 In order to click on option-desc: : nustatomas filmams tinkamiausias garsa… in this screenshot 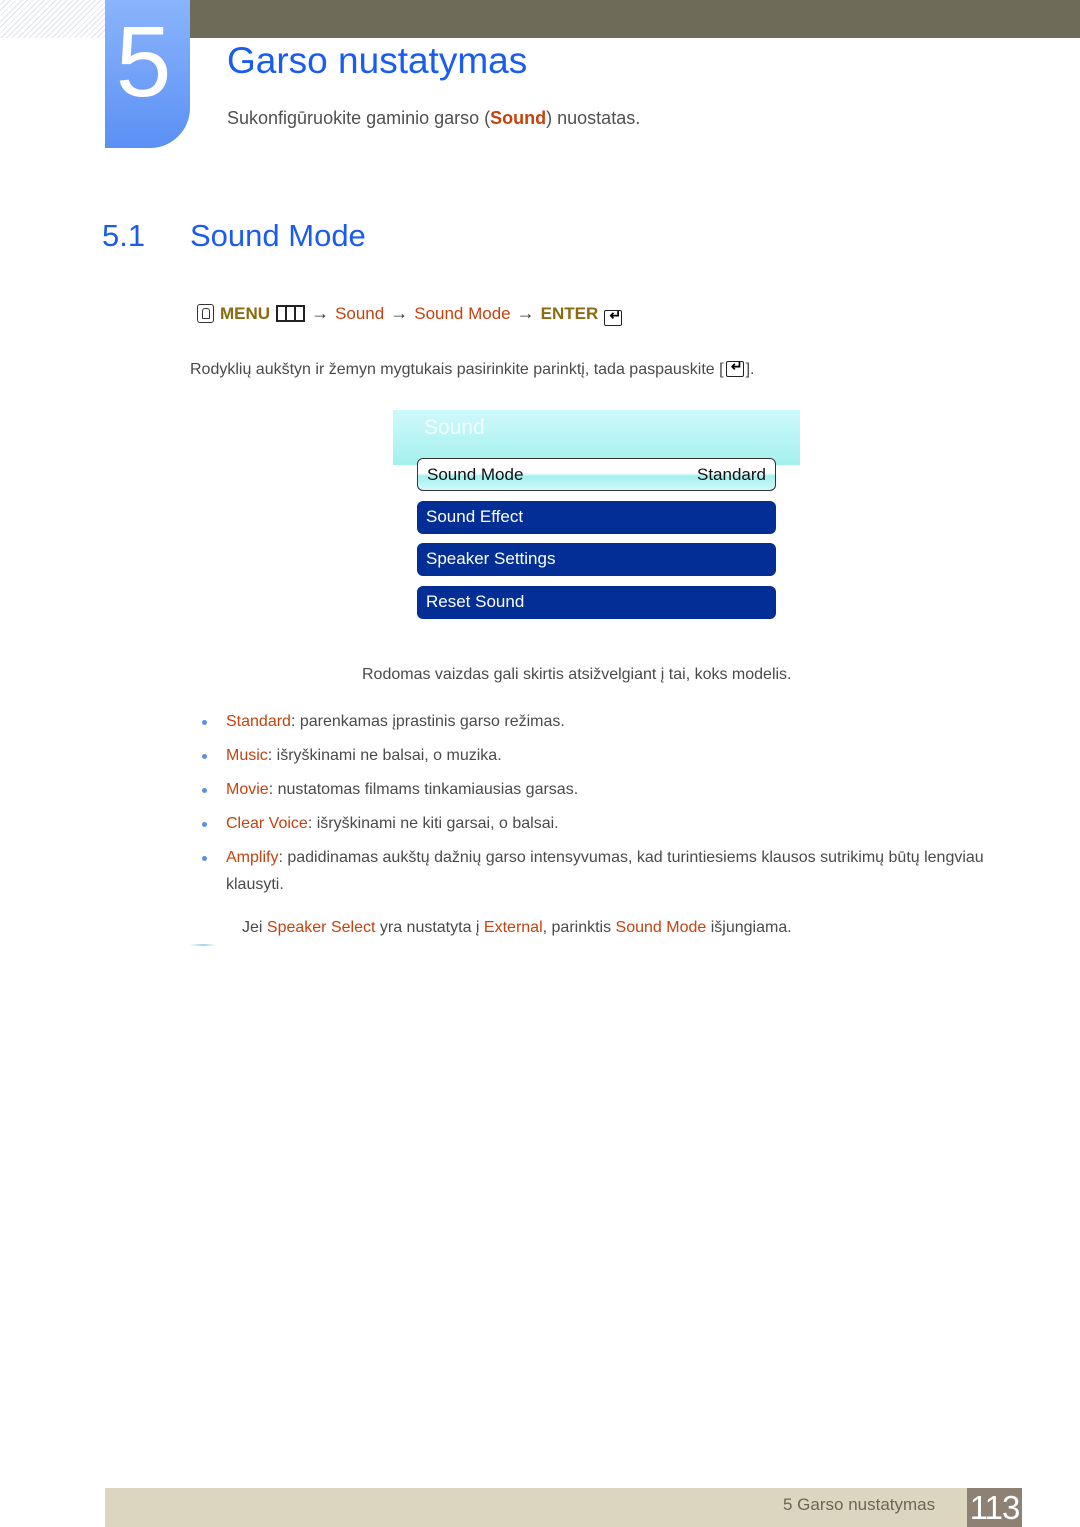, I will do `click(423, 789)`.